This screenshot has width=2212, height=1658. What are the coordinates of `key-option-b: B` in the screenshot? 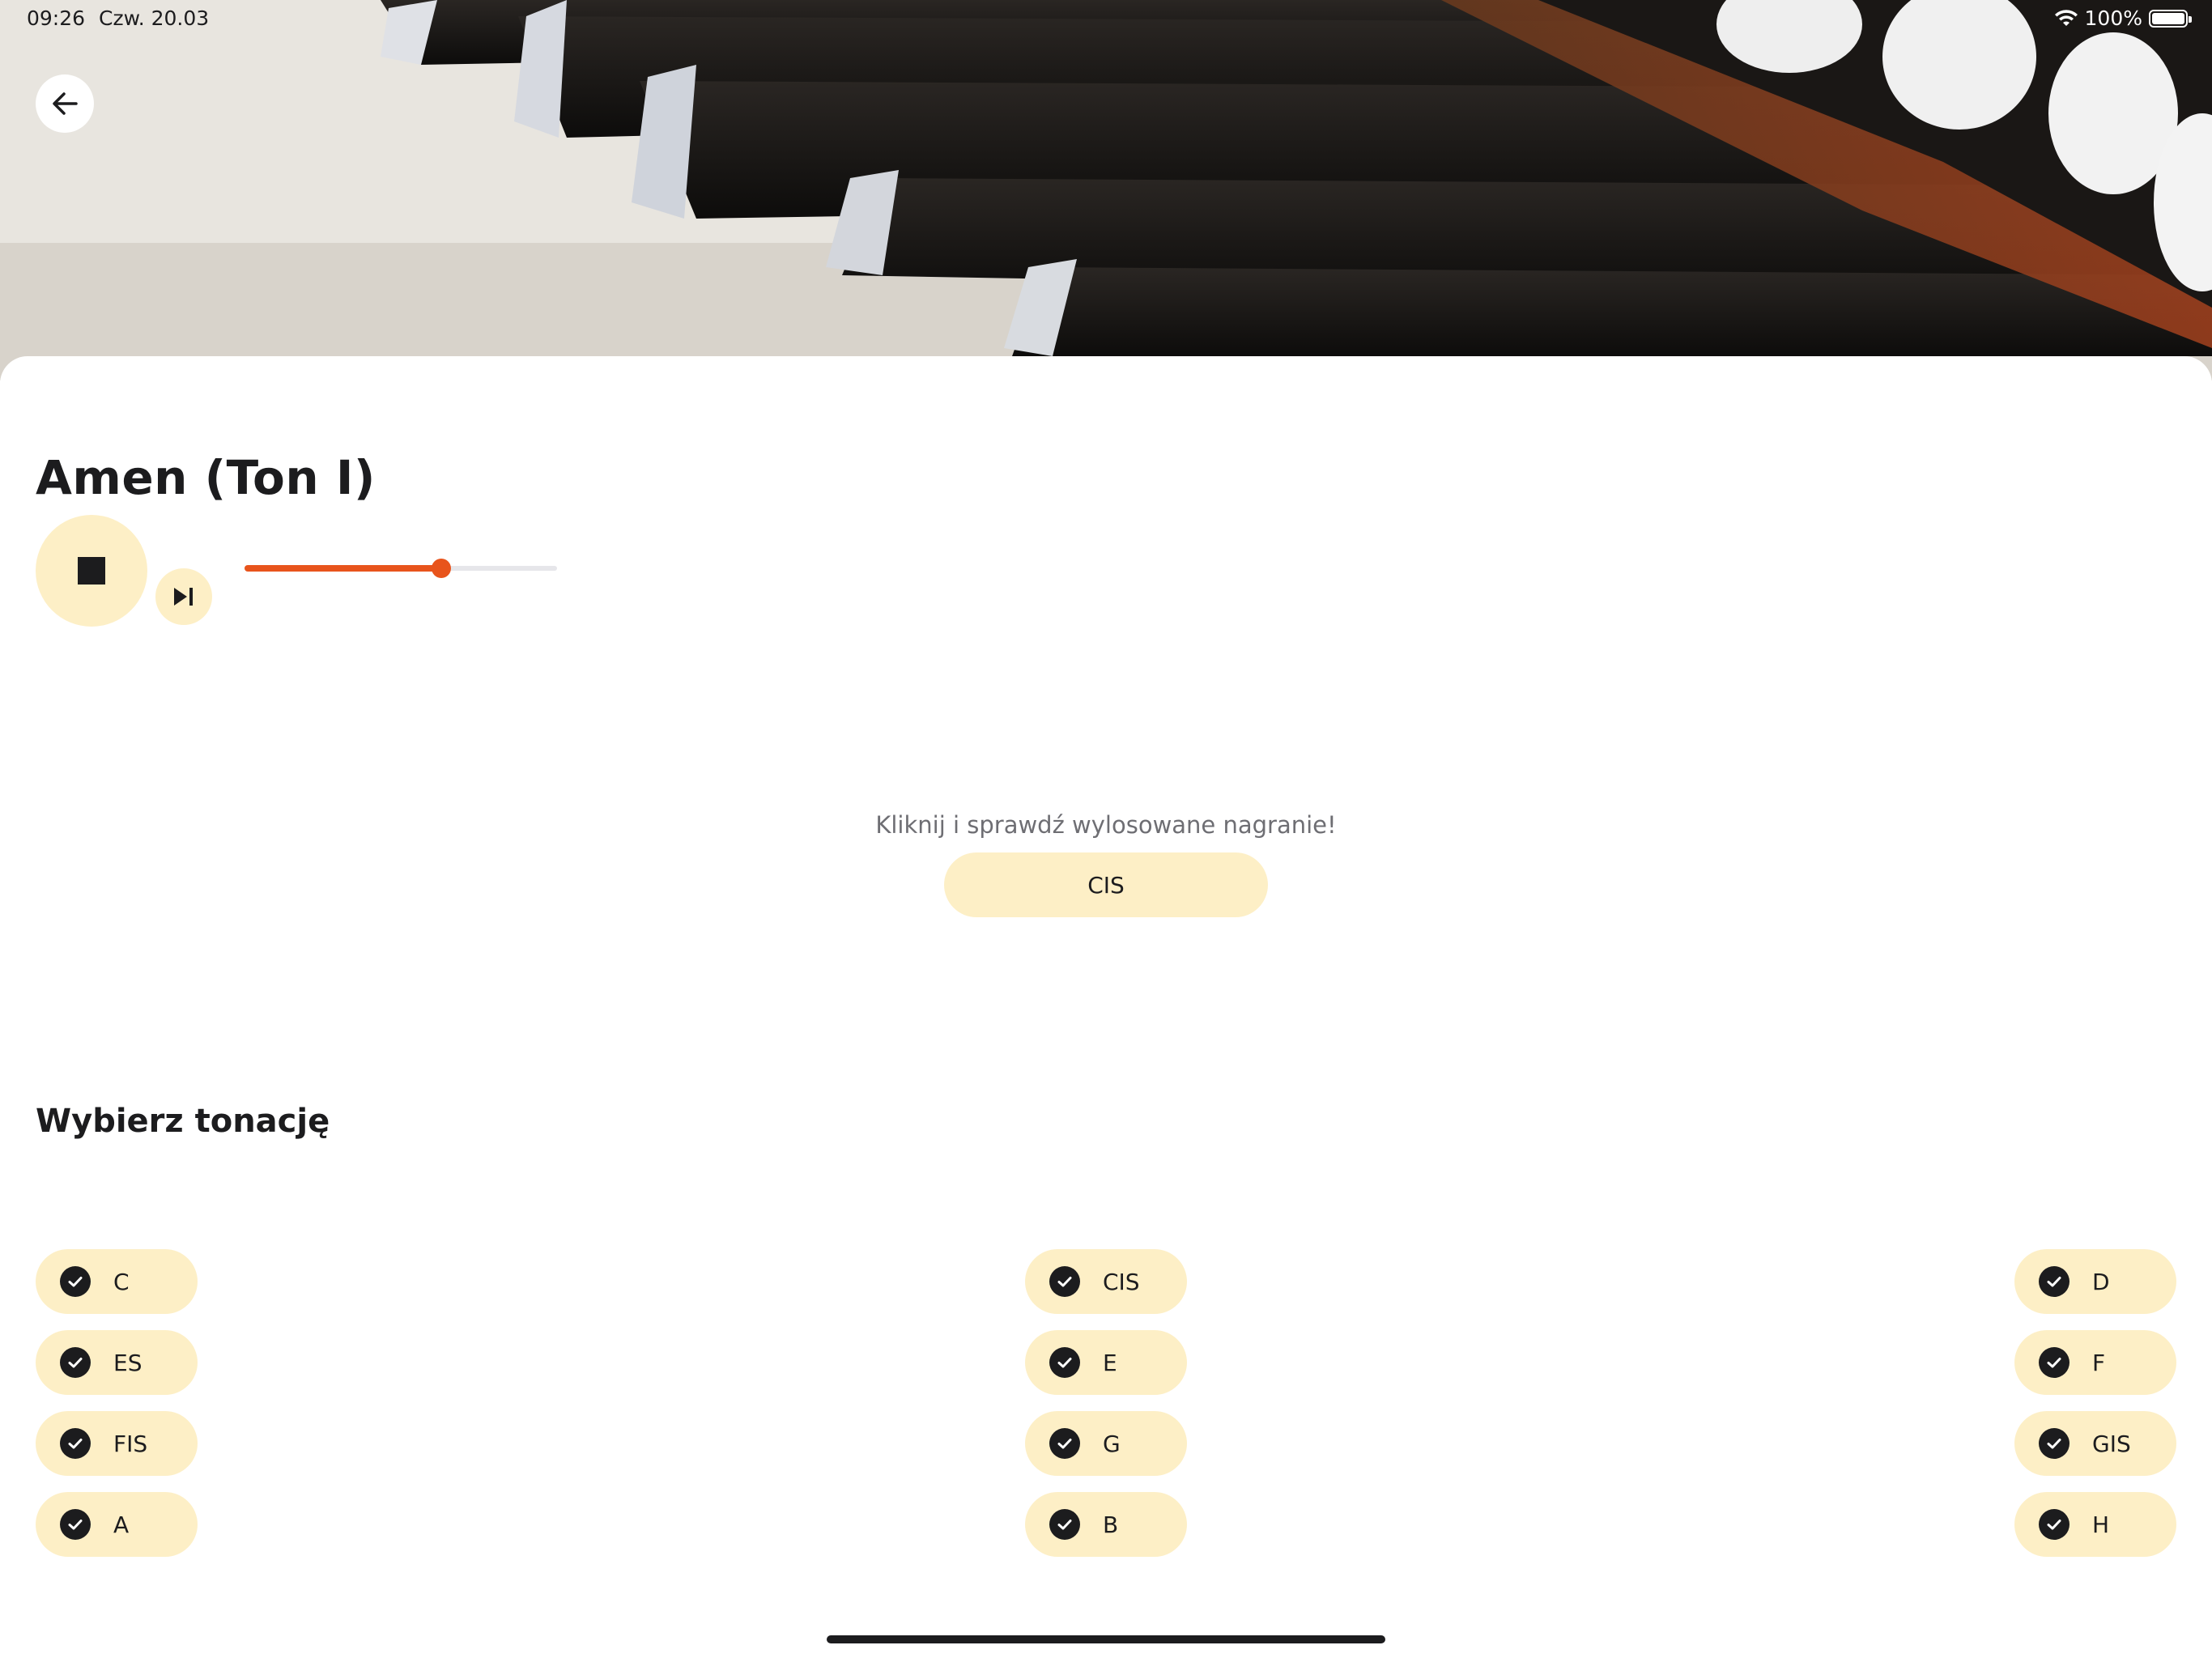 It's located at (1106, 1524).